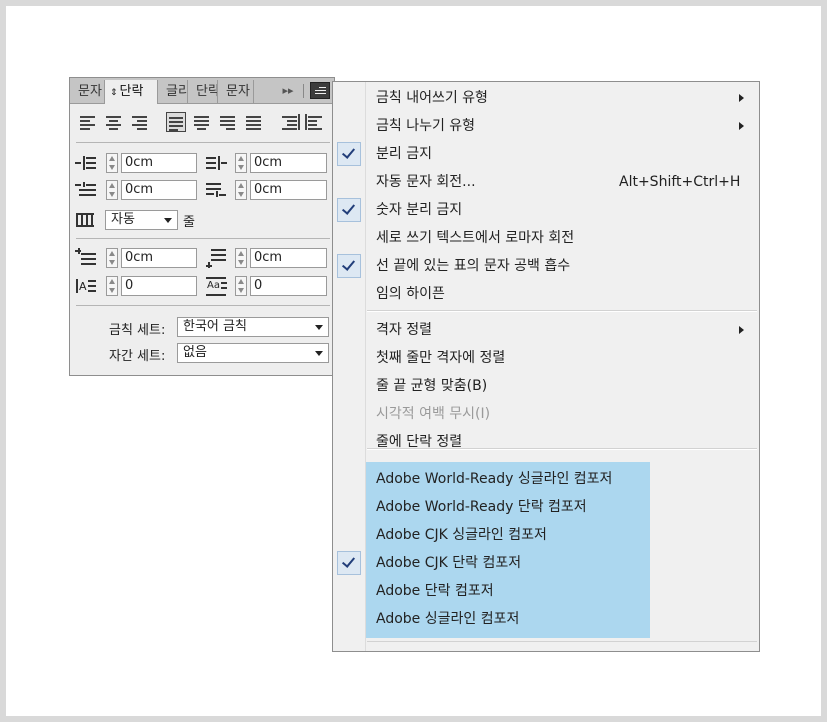 The image size is (827, 722). What do you see at coordinates (137, 356) in the screenshot?
I see `mojikumi-set-label: 자간 세트:` at bounding box center [137, 356].